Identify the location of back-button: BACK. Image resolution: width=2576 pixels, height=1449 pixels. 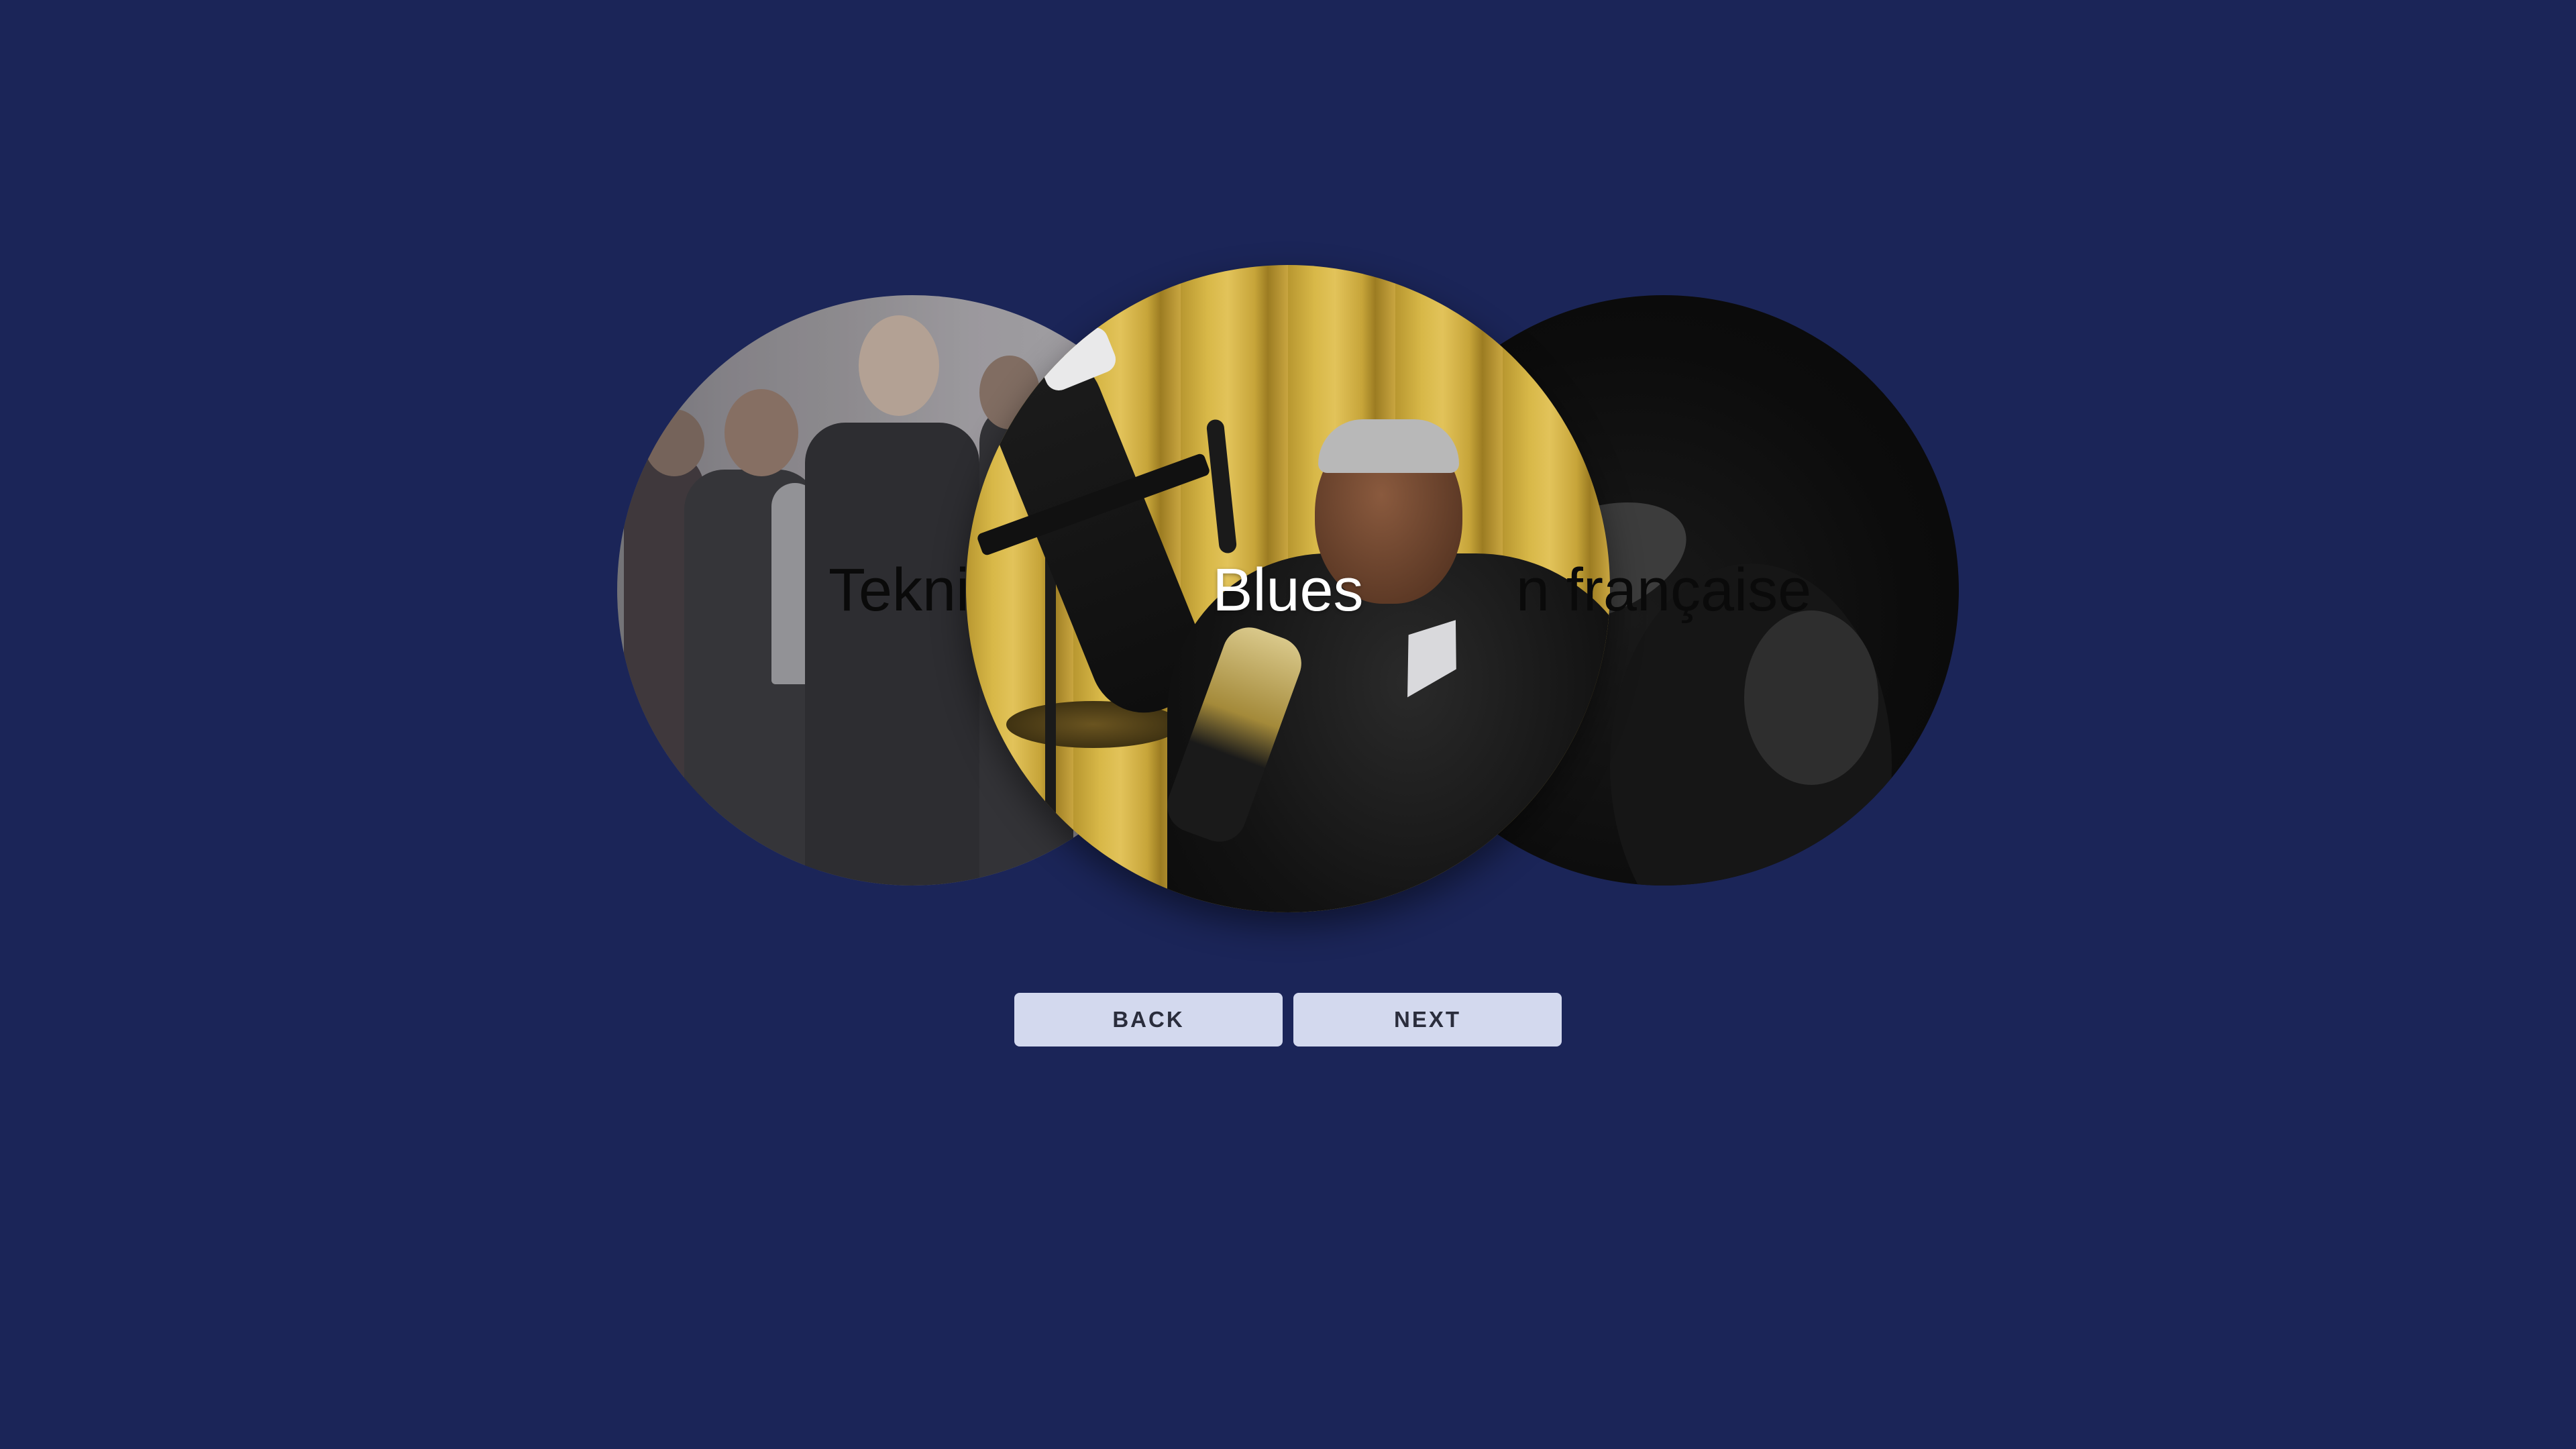
(1148, 1019).